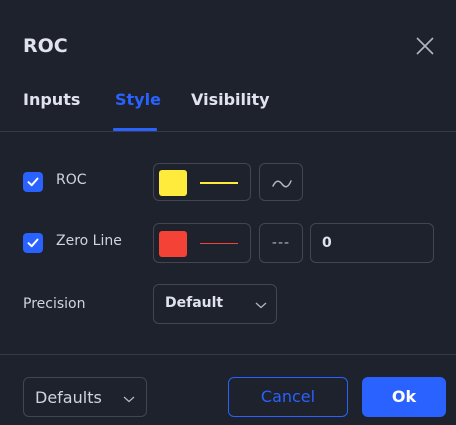 This screenshot has height=425, width=456. Describe the element at coordinates (68, 397) in the screenshot. I see `defaults-label: Defaults` at that location.